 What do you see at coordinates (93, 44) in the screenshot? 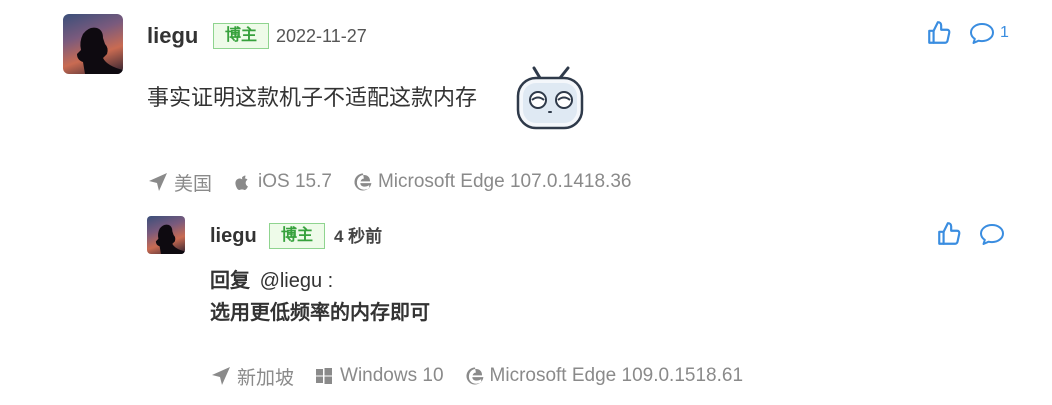
I see `avatar` at bounding box center [93, 44].